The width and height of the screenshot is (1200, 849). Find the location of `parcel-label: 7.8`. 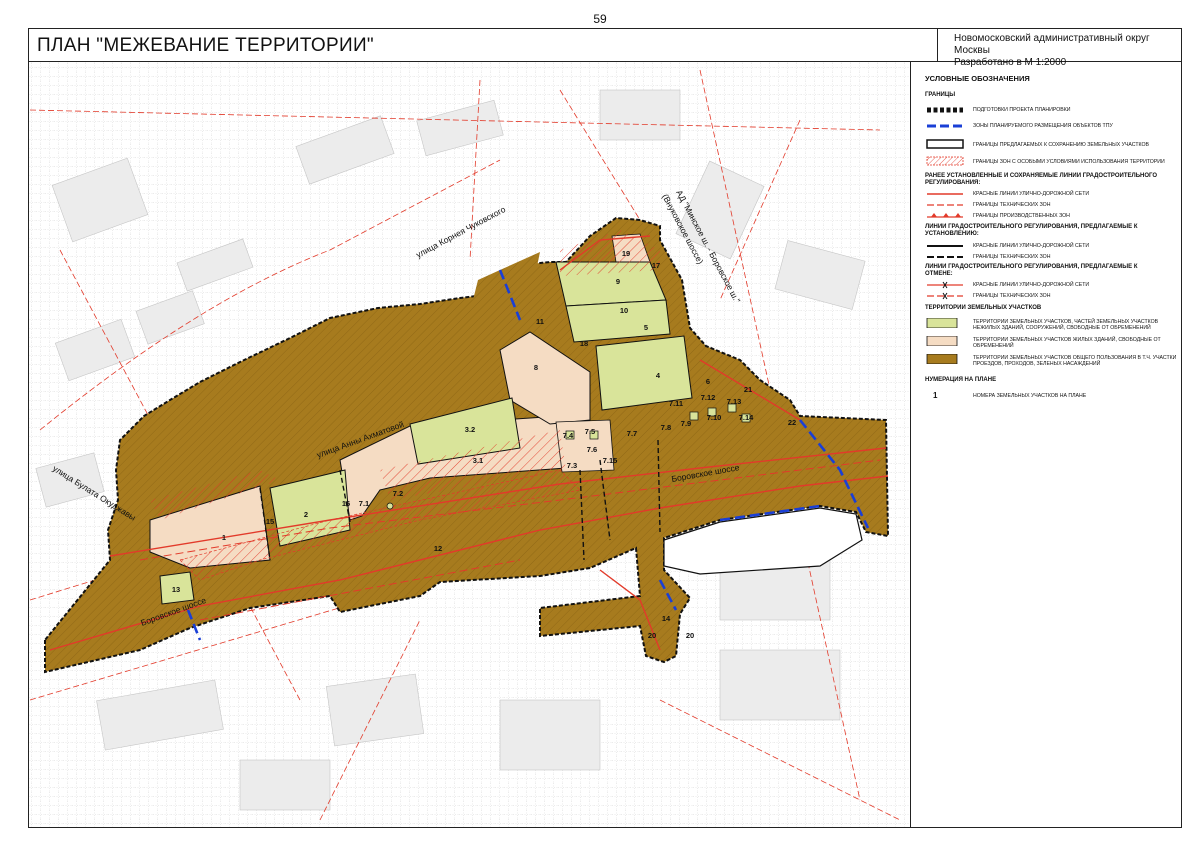

parcel-label: 7.8 is located at coordinates (666, 427).